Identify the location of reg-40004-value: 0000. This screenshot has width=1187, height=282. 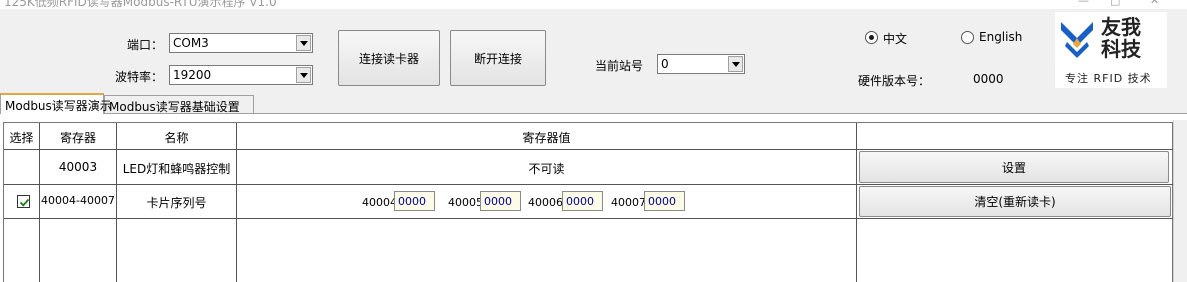
(412, 201).